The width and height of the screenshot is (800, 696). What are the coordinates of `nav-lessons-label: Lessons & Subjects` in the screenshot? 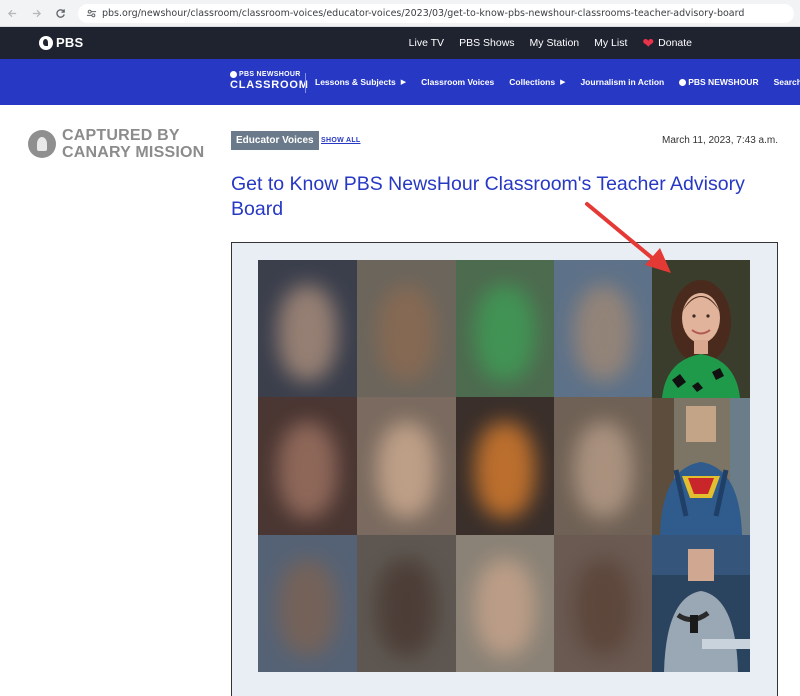 It's located at (355, 82).